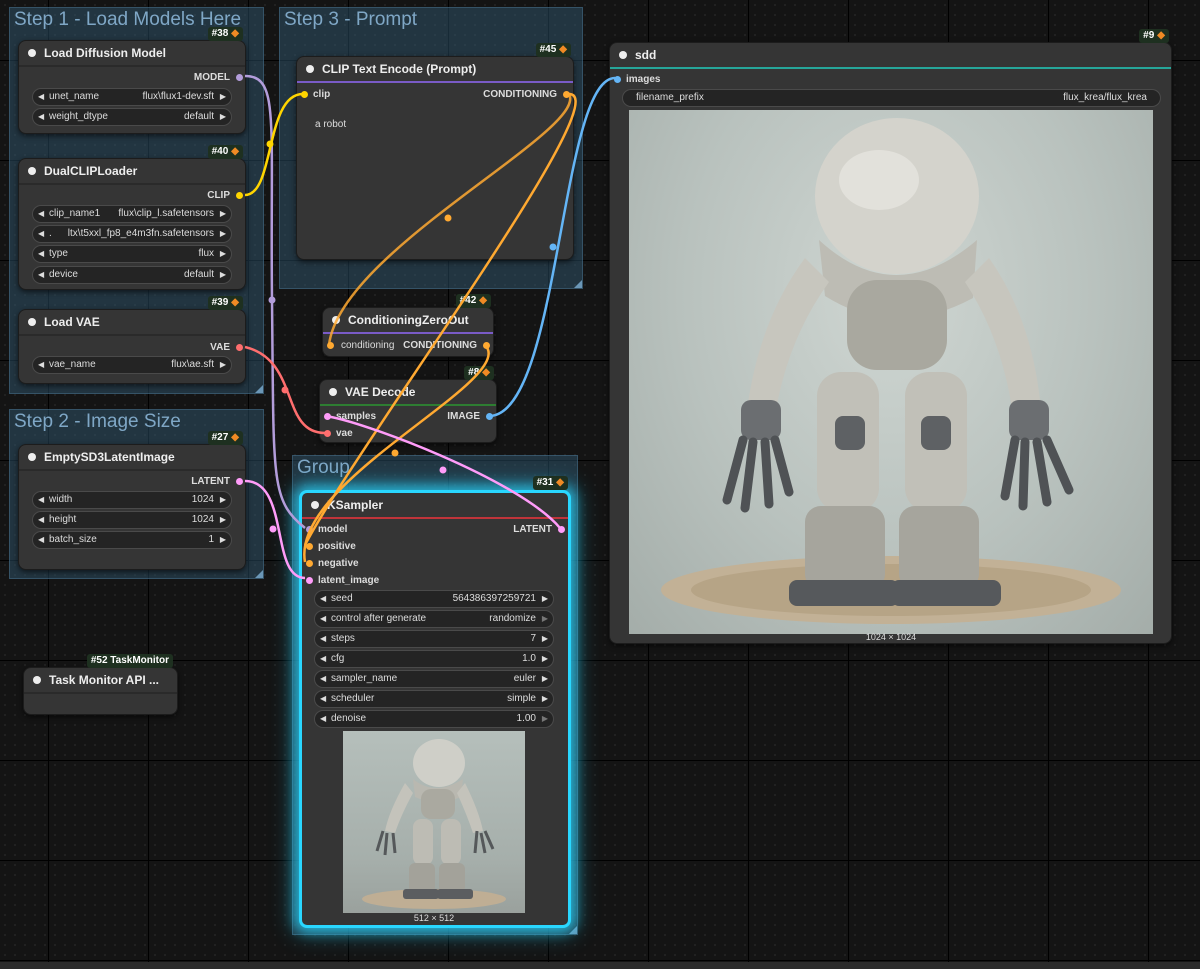 This screenshot has width=1200, height=969. What do you see at coordinates (132, 458) in the screenshot?
I see `node-title: EmptySD3LatentImage` at bounding box center [132, 458].